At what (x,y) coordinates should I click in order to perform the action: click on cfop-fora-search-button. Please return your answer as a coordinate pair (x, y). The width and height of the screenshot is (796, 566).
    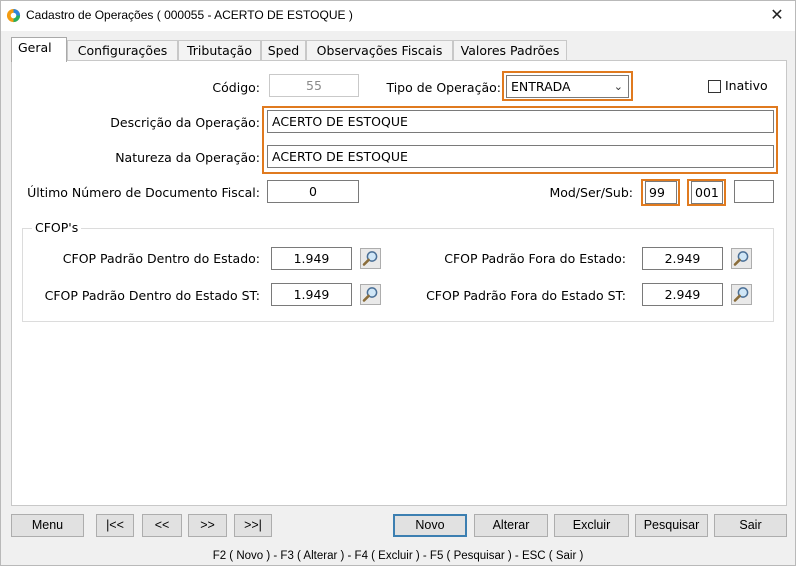
    Looking at the image, I should click on (741, 258).